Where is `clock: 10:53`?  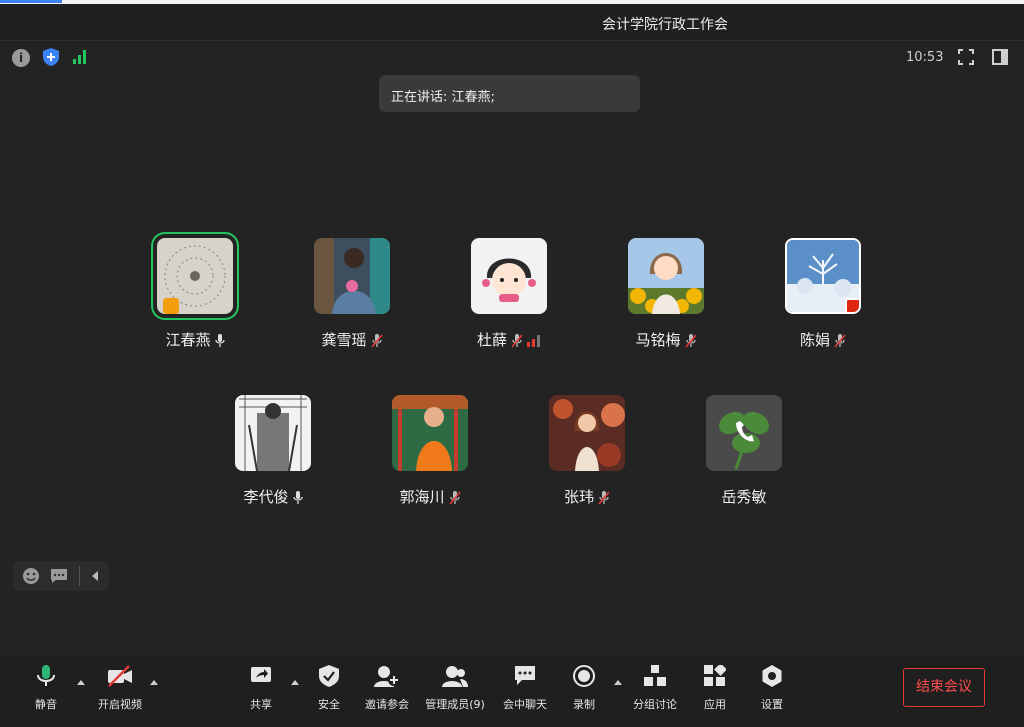 clock: 10:53 is located at coordinates (925, 57).